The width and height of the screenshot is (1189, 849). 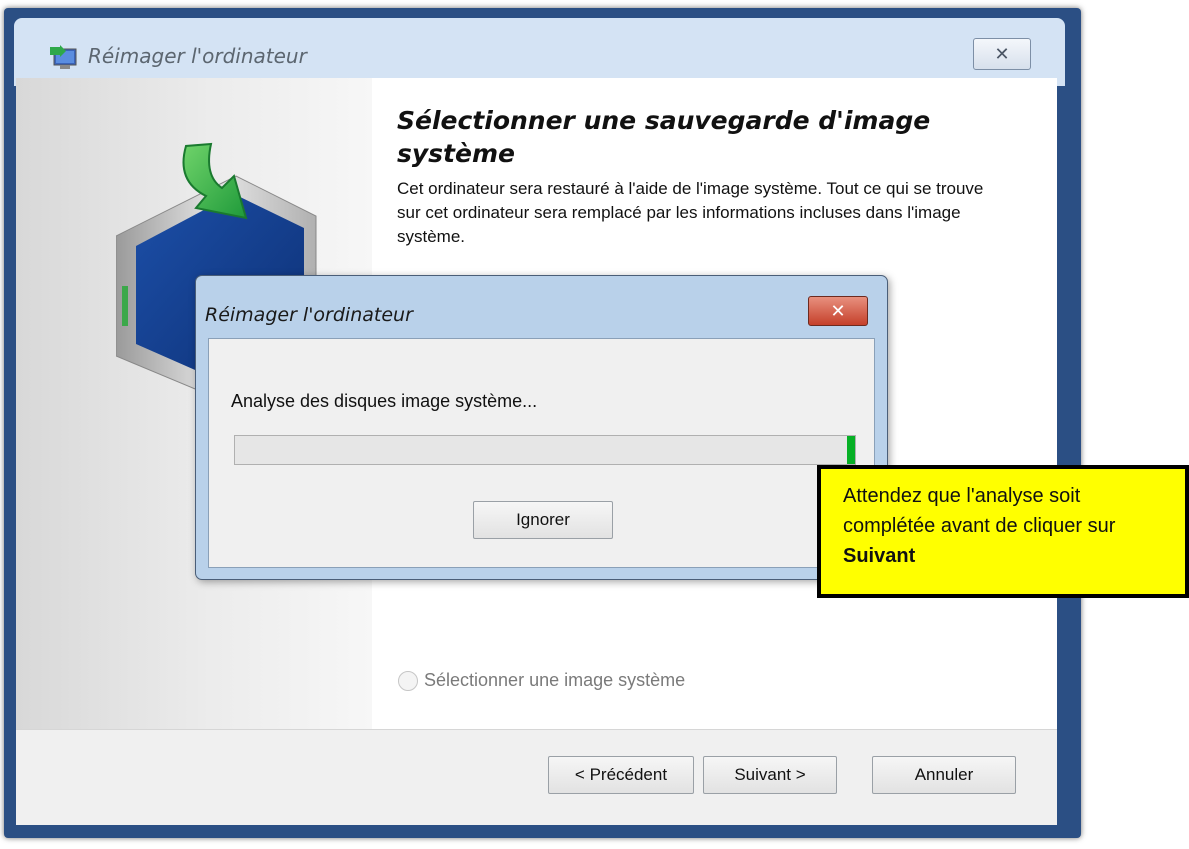 What do you see at coordinates (944, 775) in the screenshot?
I see `cancel-button: Annuler` at bounding box center [944, 775].